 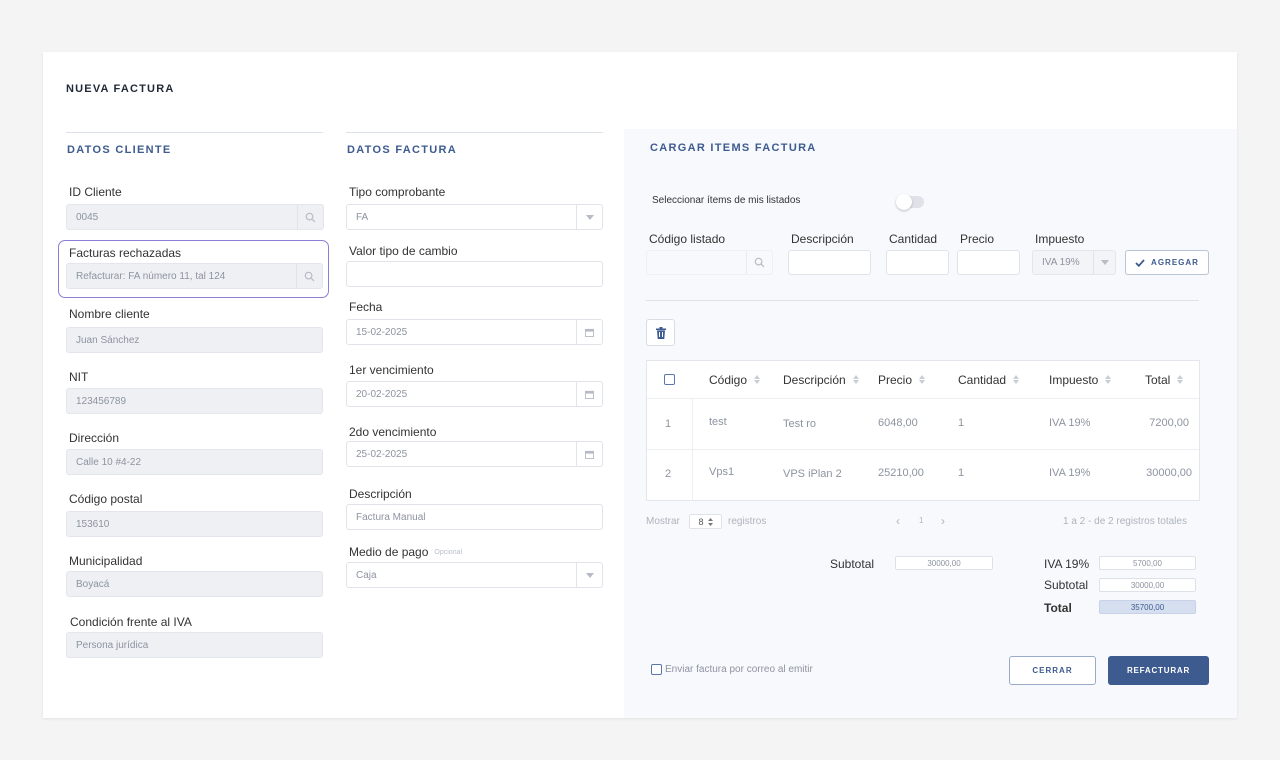 What do you see at coordinates (852, 564) in the screenshot?
I see `subtotal-left-label: Subtotal` at bounding box center [852, 564].